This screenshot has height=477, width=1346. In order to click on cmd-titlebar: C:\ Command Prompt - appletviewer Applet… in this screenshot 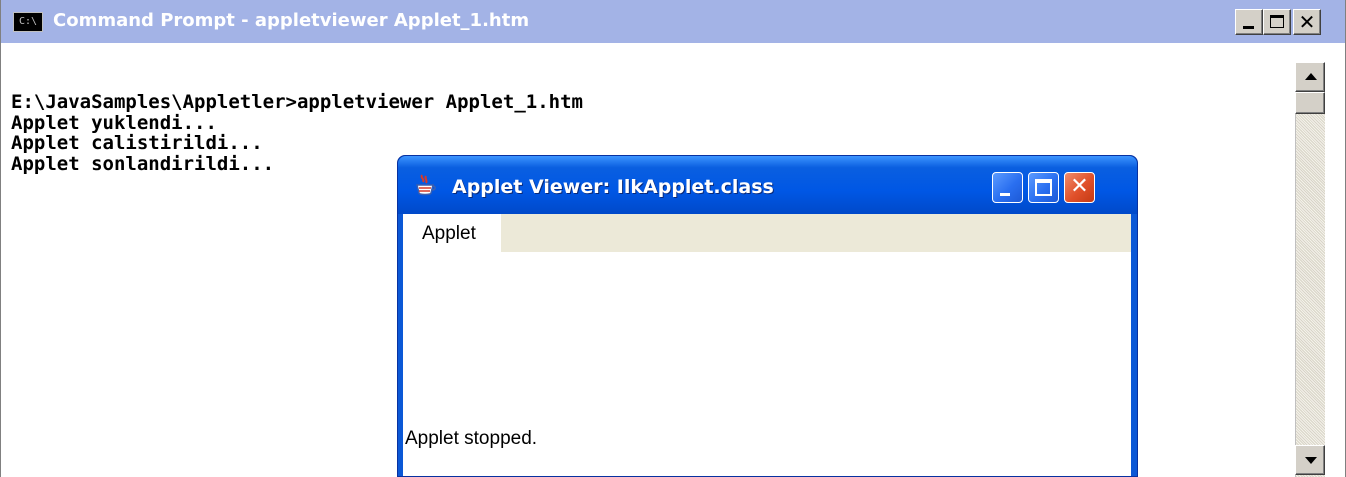, I will do `click(673, 21)`.